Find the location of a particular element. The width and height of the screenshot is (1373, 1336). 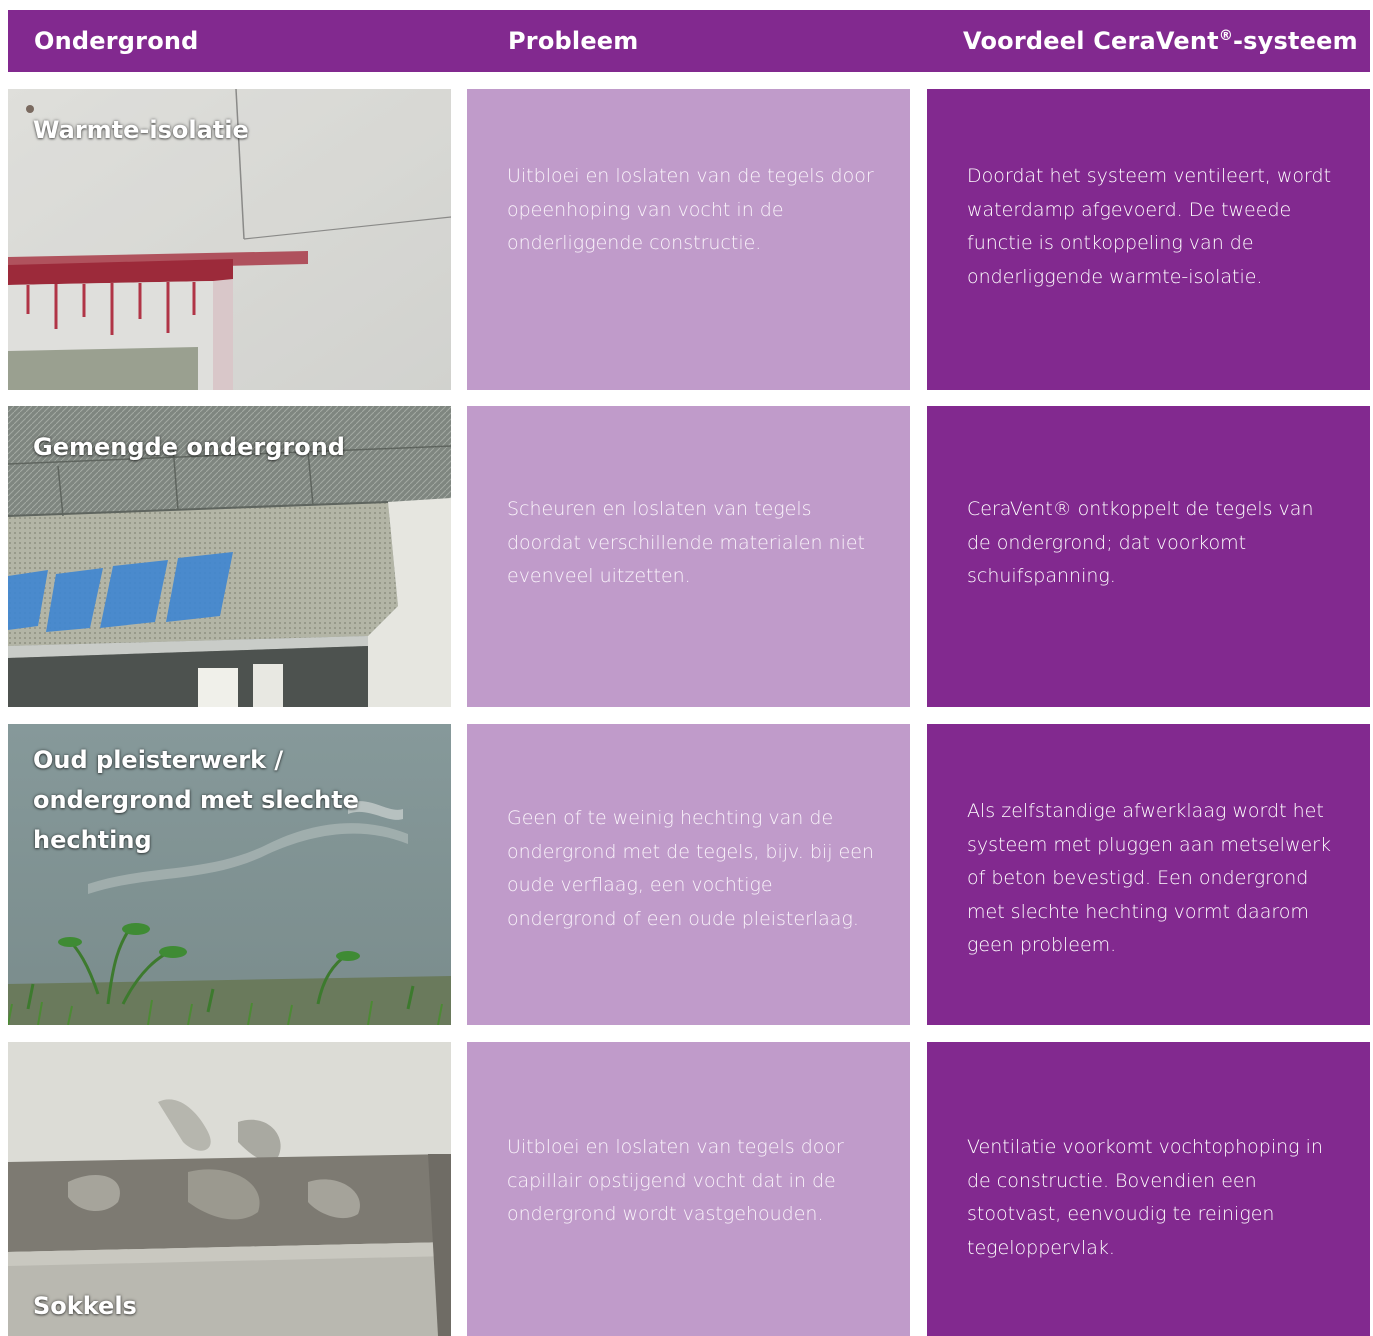

row-label-sokkels: Sokkels is located at coordinates (85, 1306).